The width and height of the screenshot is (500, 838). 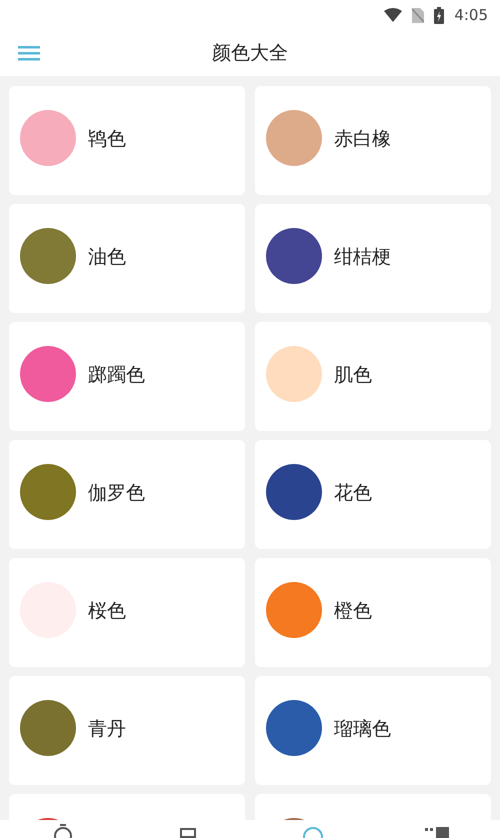 What do you see at coordinates (62, 831) in the screenshot?
I see `stopwatch-icon` at bounding box center [62, 831].